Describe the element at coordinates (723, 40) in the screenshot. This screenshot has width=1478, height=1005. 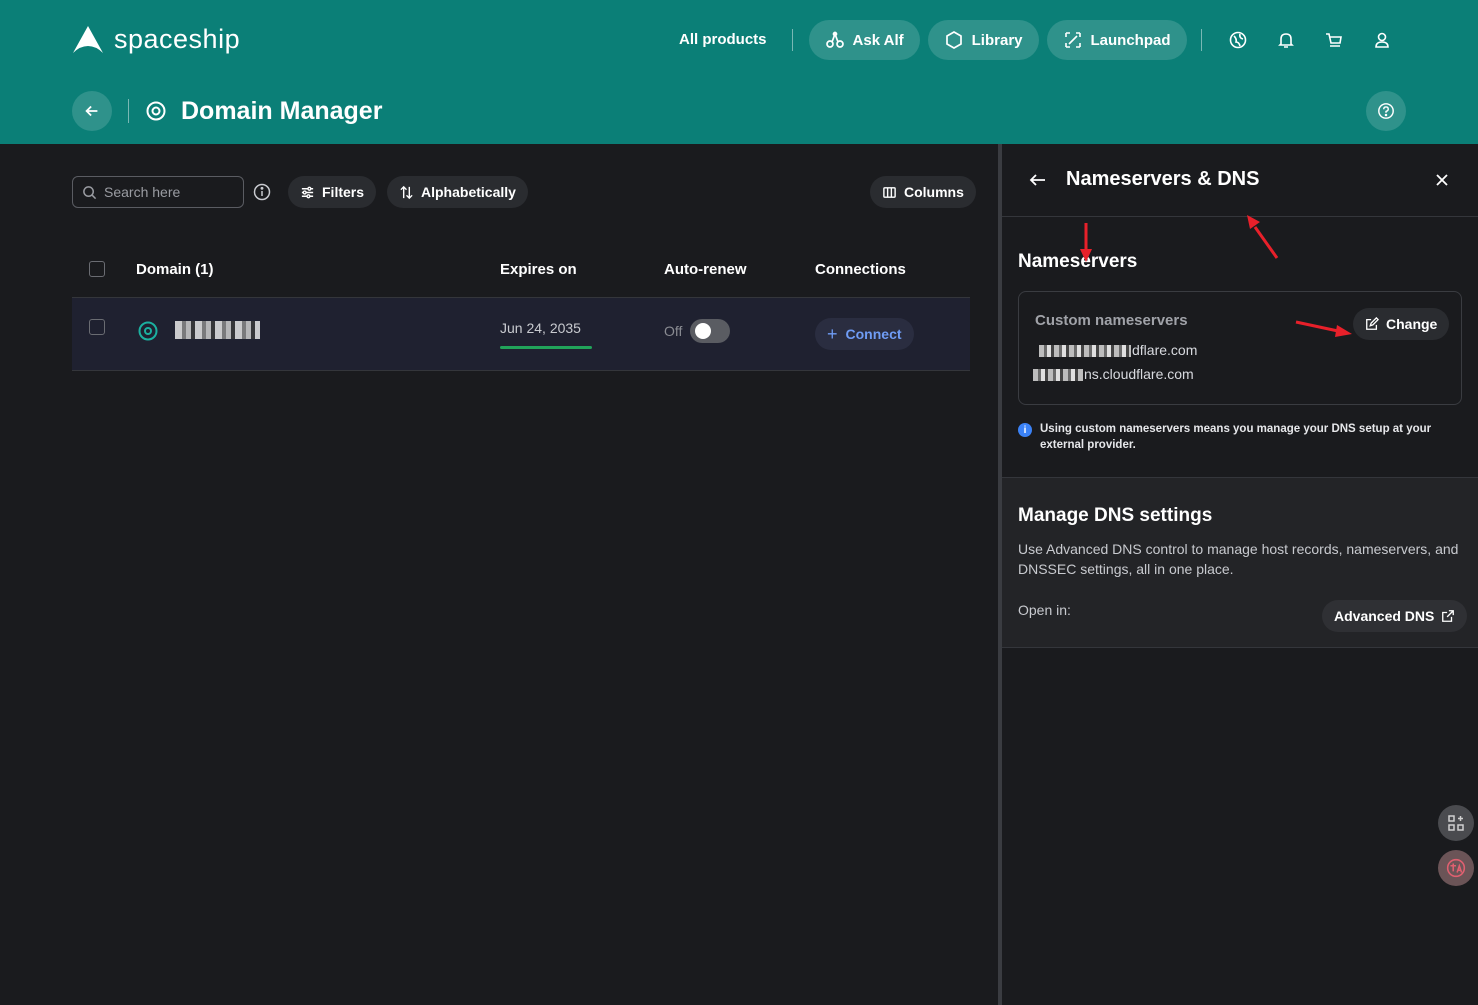
I see `all-products-link: All products` at that location.